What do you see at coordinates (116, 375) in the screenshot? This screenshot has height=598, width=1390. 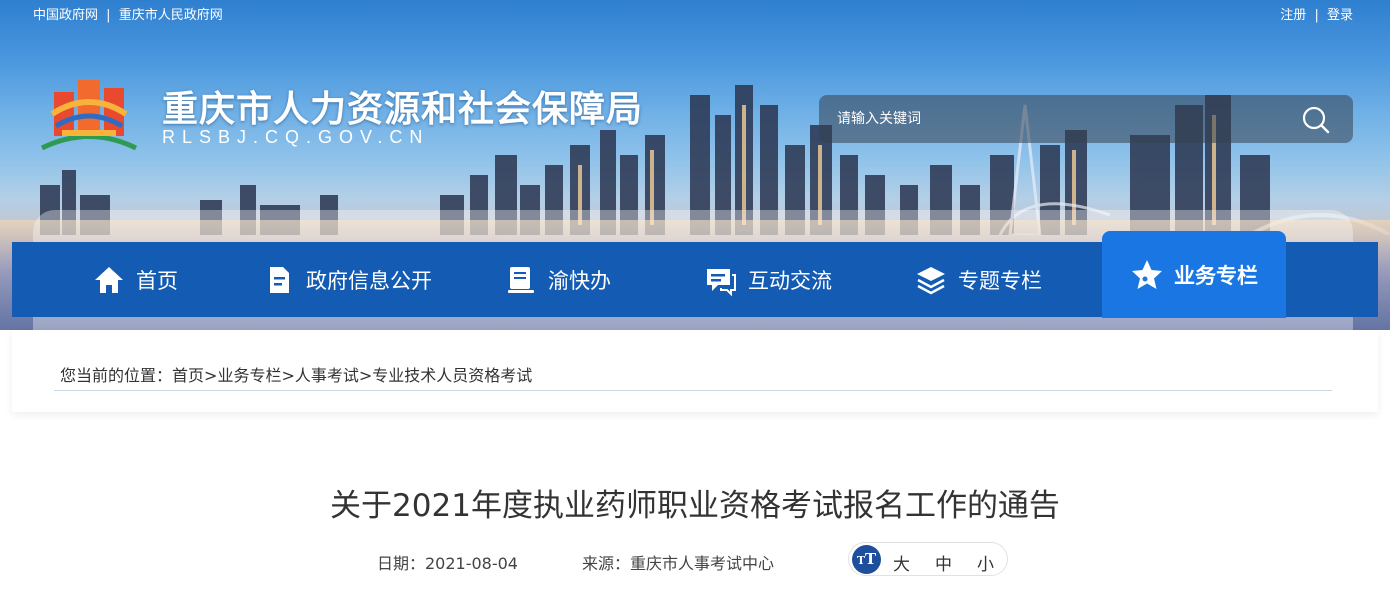 I see `breadcrumb-prefix: 您当前的位置：` at bounding box center [116, 375].